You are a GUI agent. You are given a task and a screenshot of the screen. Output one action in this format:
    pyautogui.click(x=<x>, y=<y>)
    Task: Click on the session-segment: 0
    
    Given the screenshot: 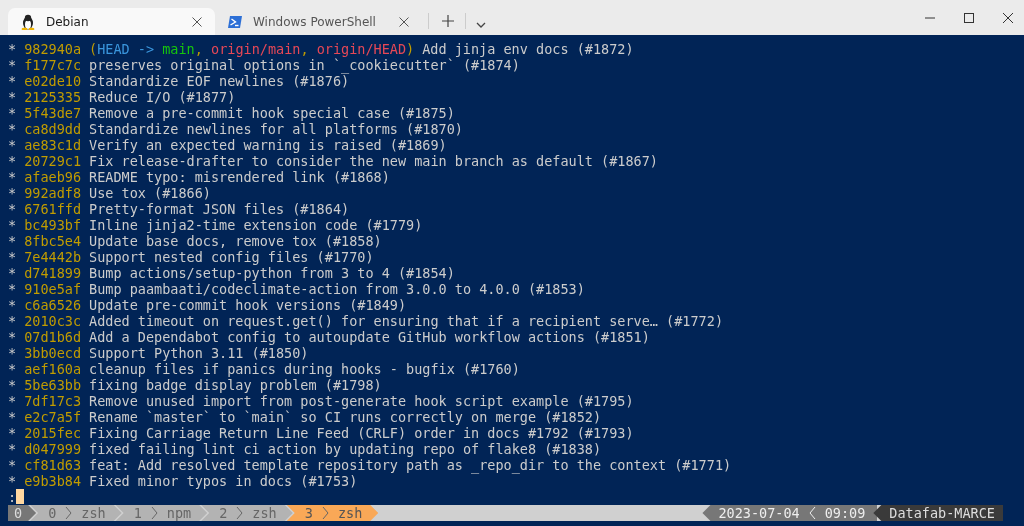 What is the action you would take?
    pyautogui.click(x=22, y=513)
    